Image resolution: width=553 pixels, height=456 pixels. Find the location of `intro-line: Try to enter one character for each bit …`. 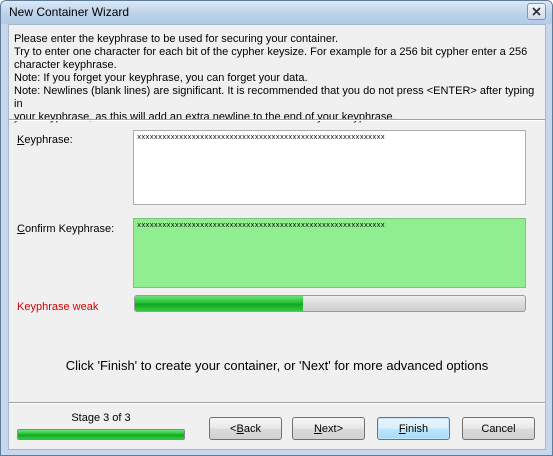

intro-line: Try to enter one character for each bit … is located at coordinates (271, 52).